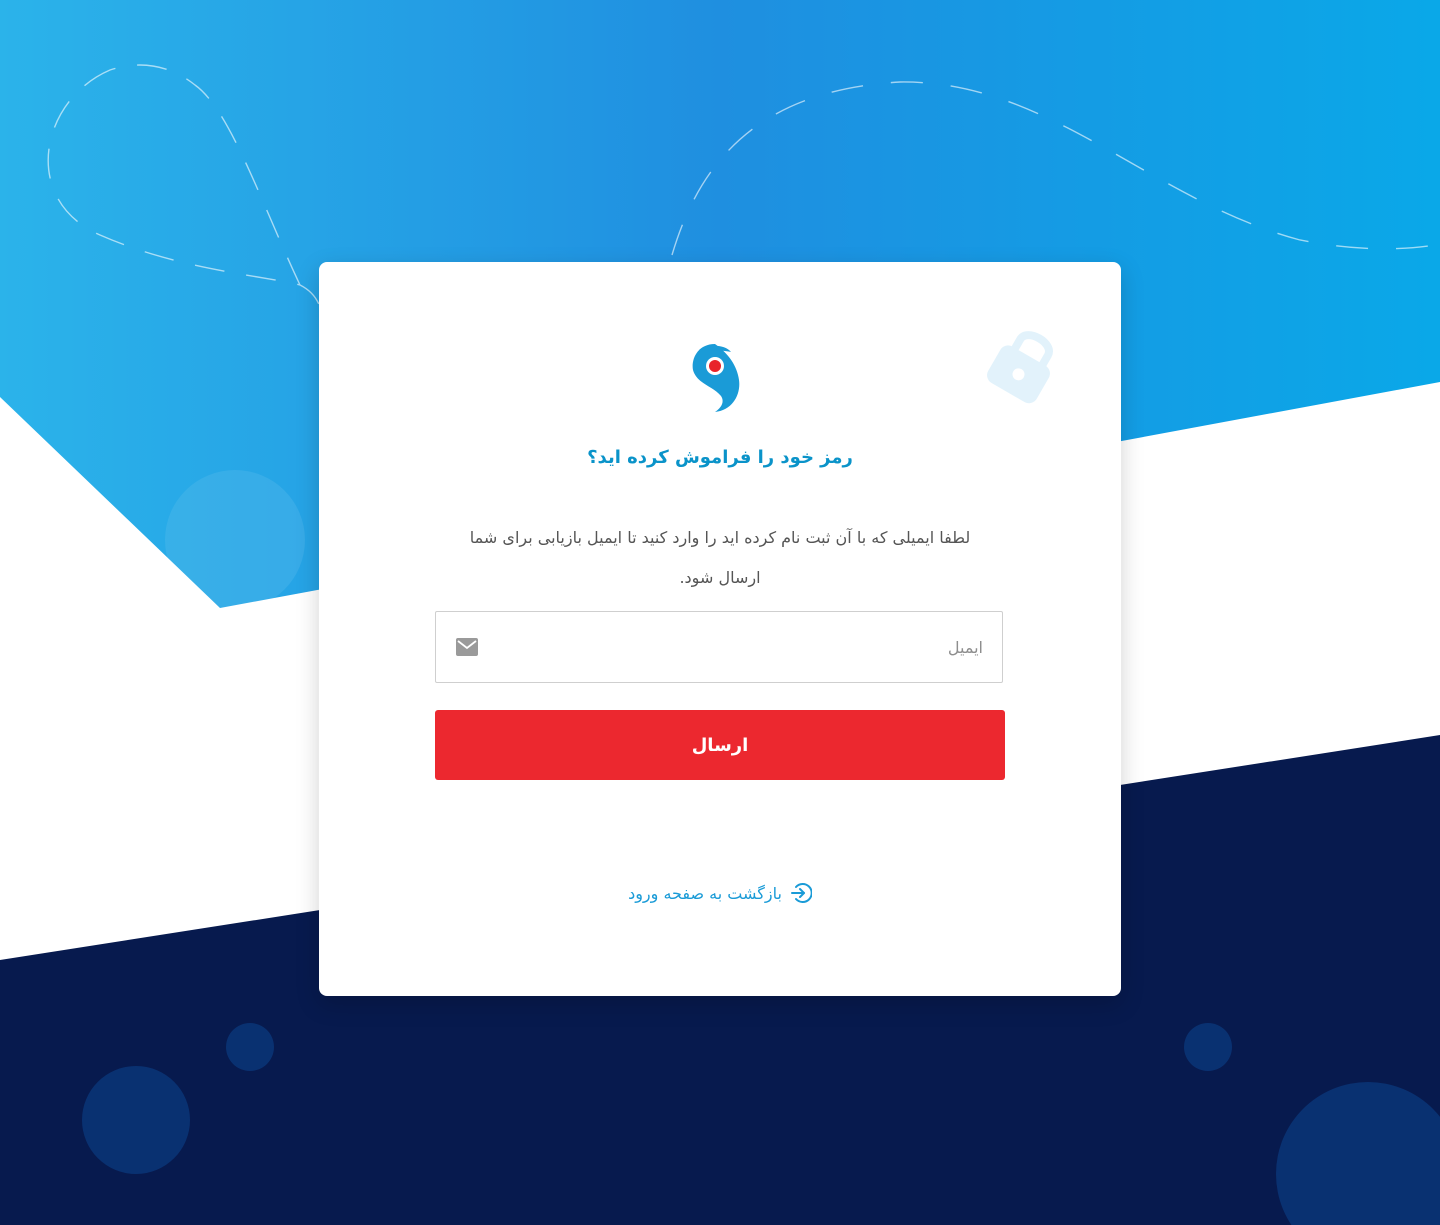 This screenshot has width=1440, height=1225. Describe the element at coordinates (801, 893) in the screenshot. I see `login-icon` at that location.